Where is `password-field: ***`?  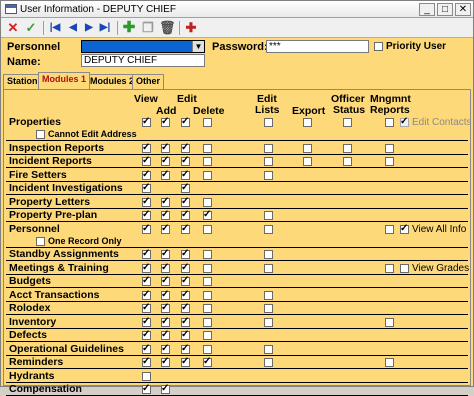 password-field: *** is located at coordinates (317, 46).